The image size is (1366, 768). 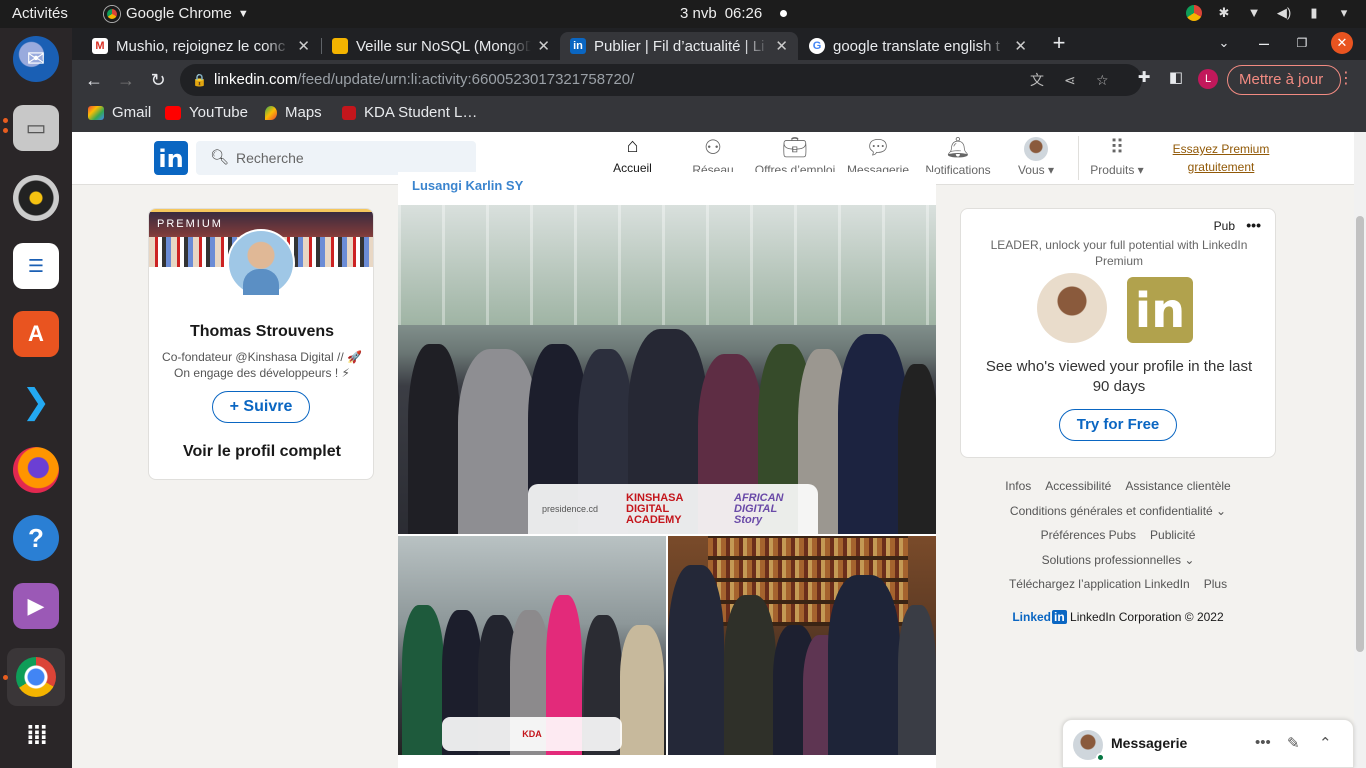 I want to click on update-button: Mettre à jour, so click(x=1284, y=80).